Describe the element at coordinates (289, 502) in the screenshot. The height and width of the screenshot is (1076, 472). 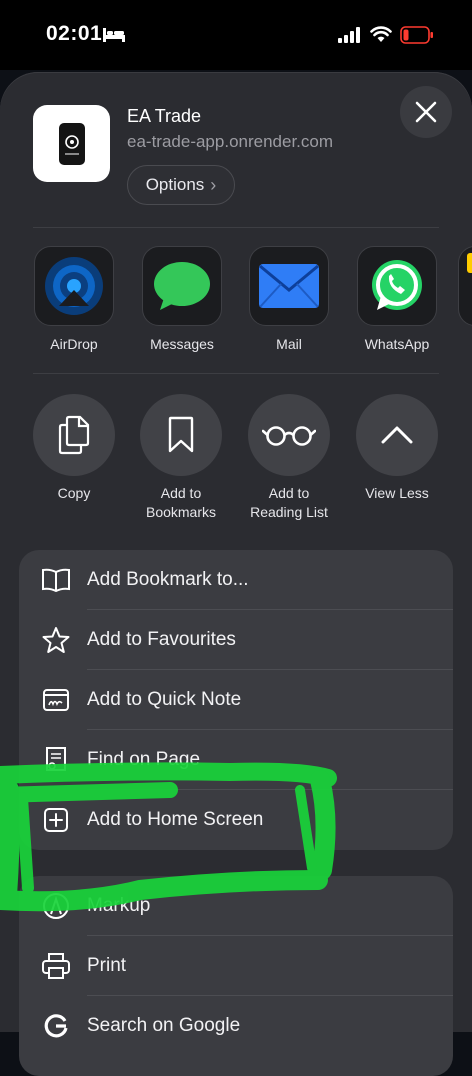
I see `action-label: Add to Reading List` at that location.